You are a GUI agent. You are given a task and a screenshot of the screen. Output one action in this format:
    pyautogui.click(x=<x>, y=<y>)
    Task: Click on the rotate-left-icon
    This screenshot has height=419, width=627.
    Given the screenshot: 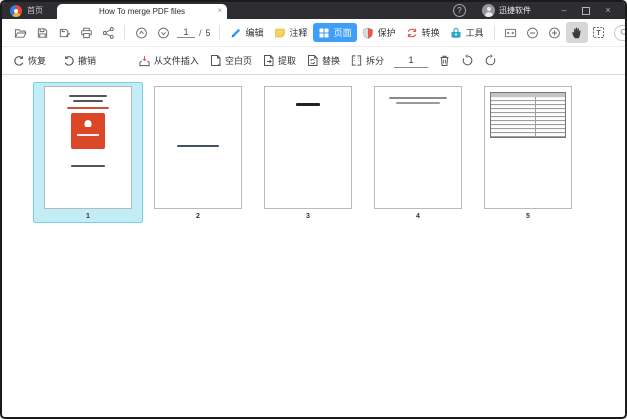 What is the action you would take?
    pyautogui.click(x=467, y=60)
    